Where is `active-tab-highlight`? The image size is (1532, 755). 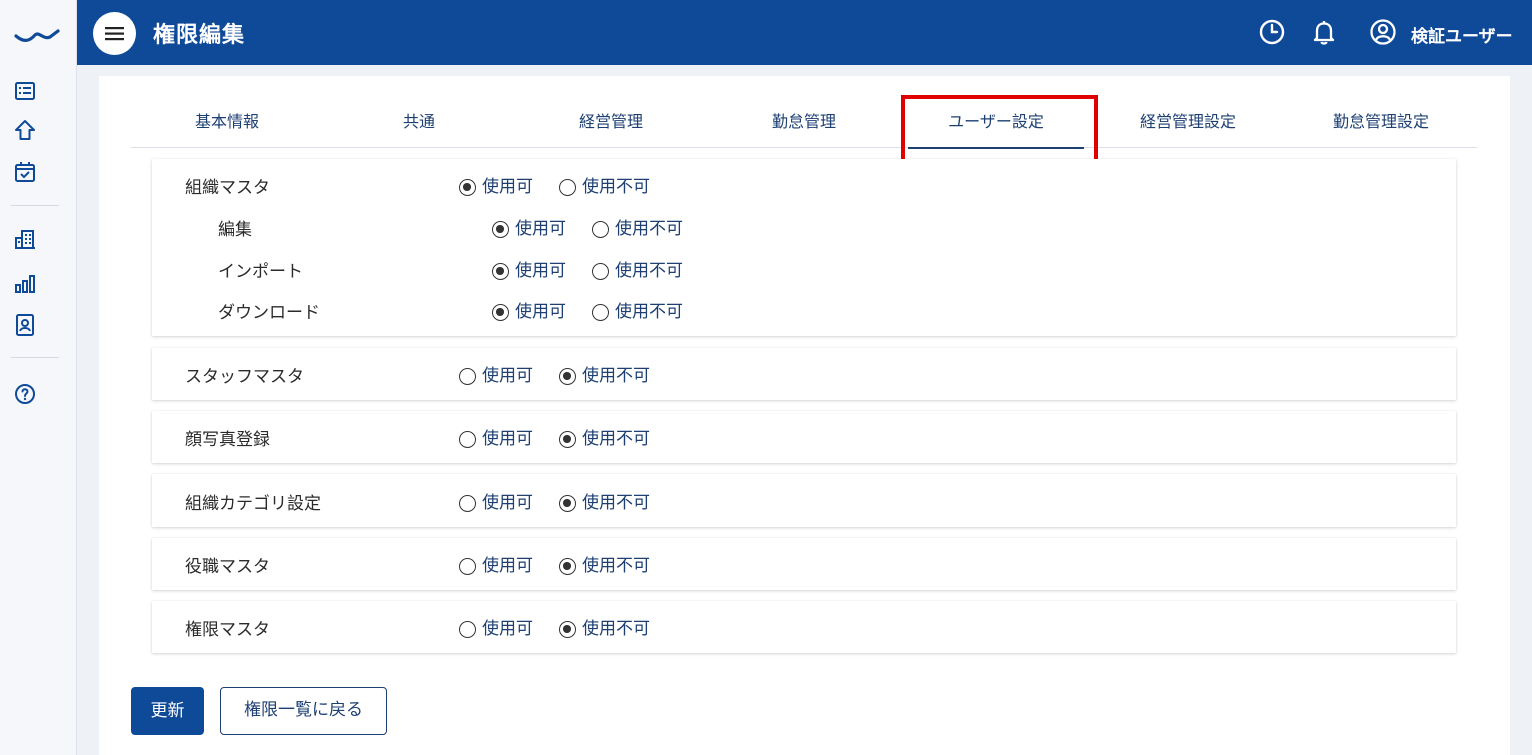
active-tab-highlight is located at coordinates (999, 130).